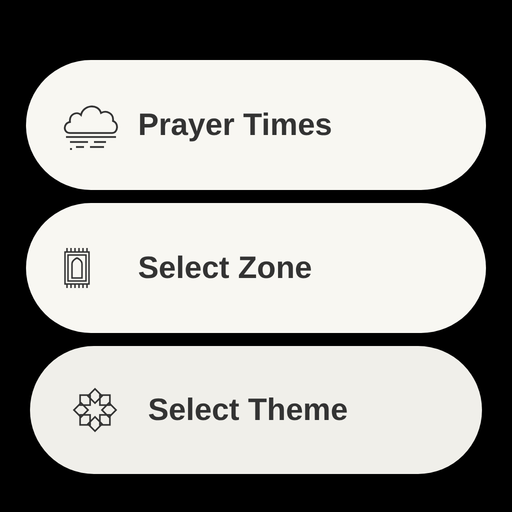 This screenshot has height=512, width=512. What do you see at coordinates (77, 268) in the screenshot?
I see `prayer-rug-icon` at bounding box center [77, 268].